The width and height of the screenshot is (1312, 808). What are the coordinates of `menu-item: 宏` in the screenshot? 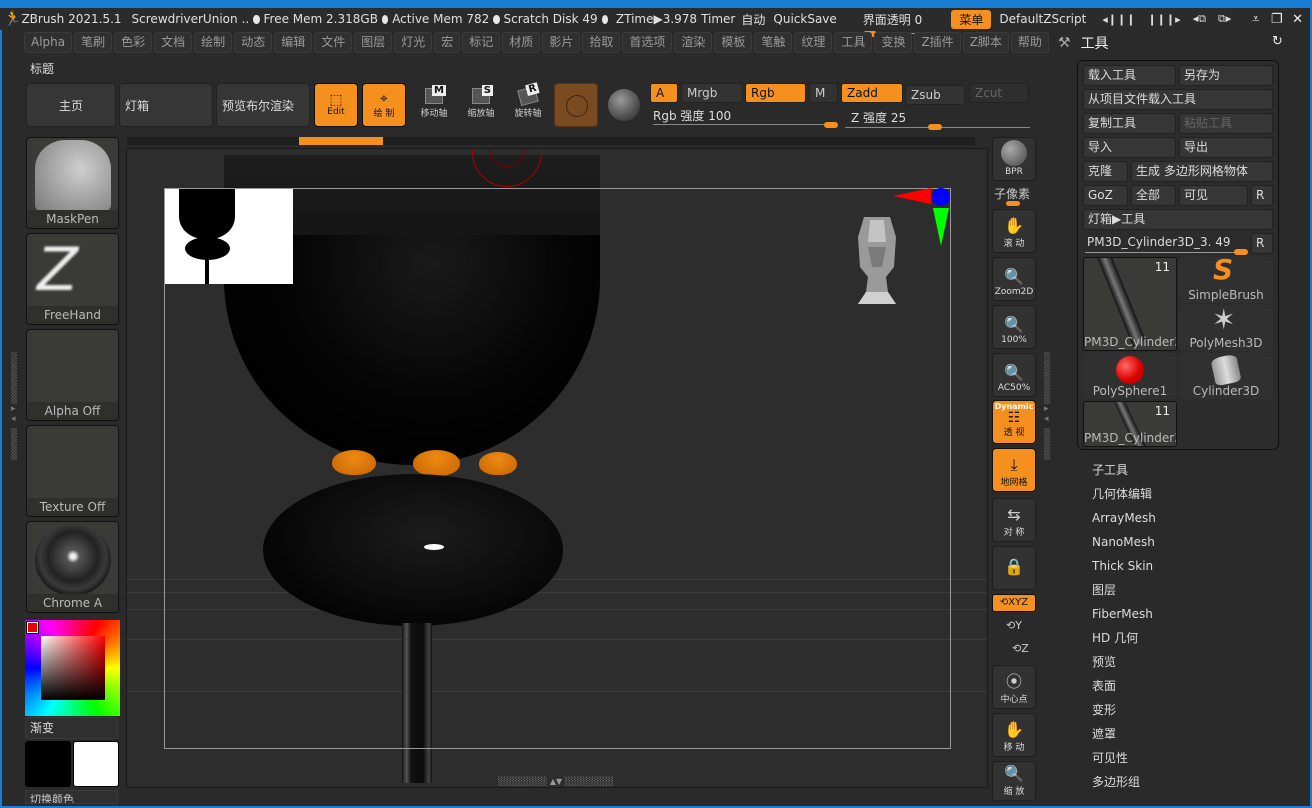 It's located at (447, 42).